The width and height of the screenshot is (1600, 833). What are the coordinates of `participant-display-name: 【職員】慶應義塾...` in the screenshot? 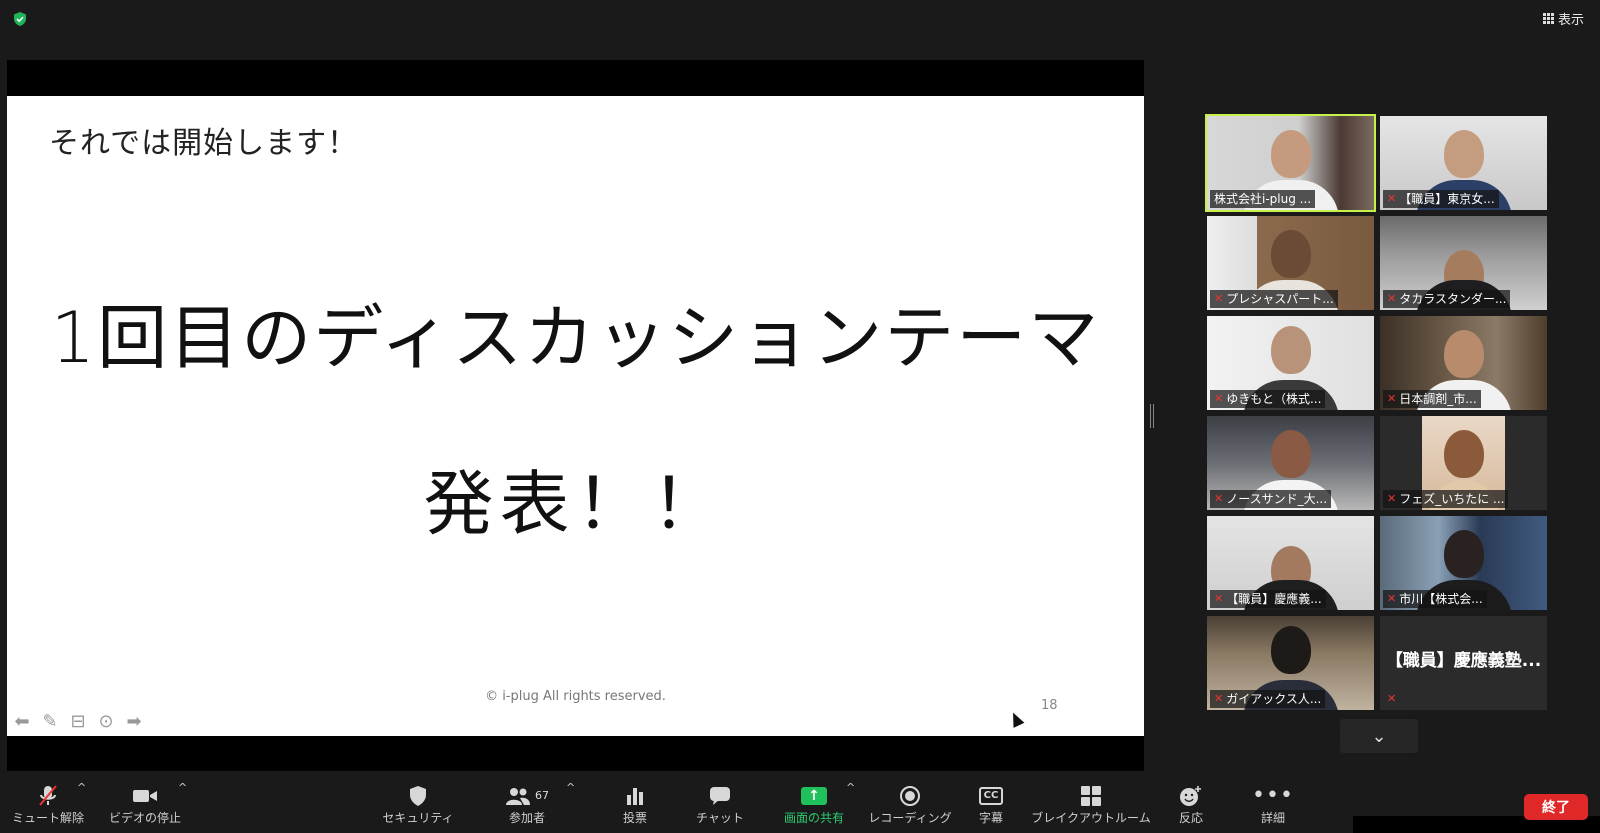 It's located at (1463, 661).